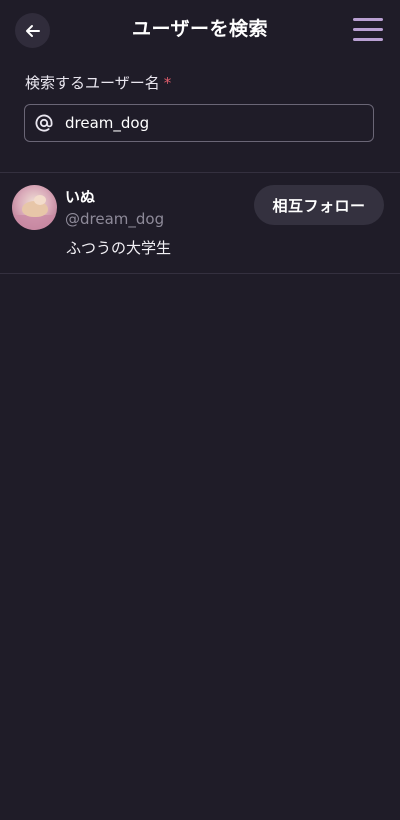 This screenshot has width=400, height=820. Describe the element at coordinates (167, 83) in the screenshot. I see `required-mark: *` at that location.